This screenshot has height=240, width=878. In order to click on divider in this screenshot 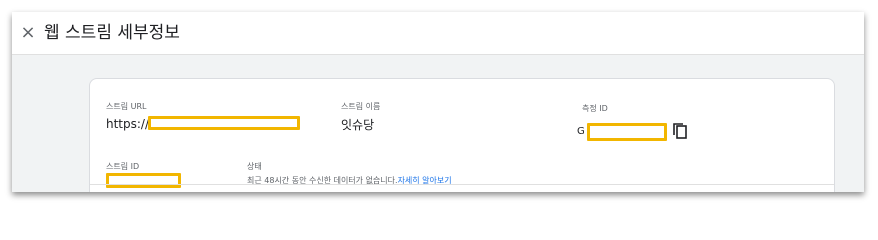, I will do `click(462, 184)`.